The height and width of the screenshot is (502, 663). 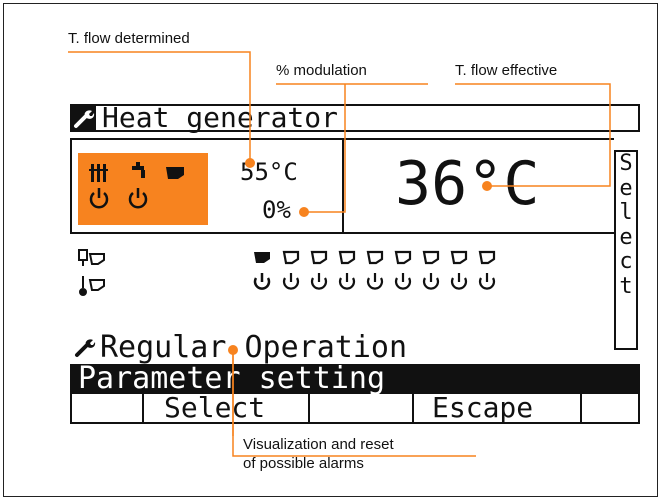 I want to click on leader-t-flow-effective, so click(x=533, y=135).